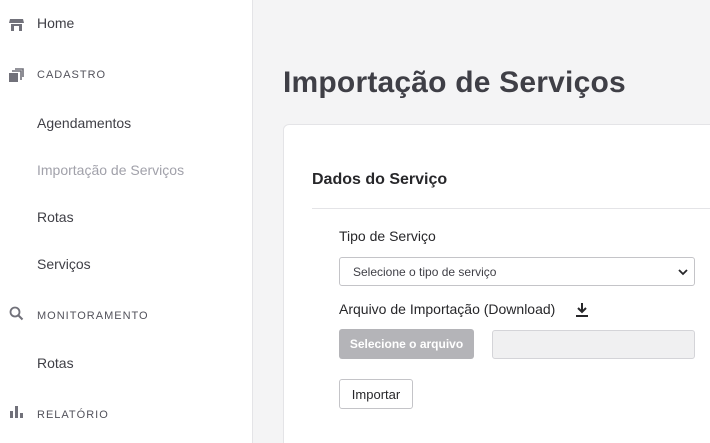 The width and height of the screenshot is (710, 443). Describe the element at coordinates (517, 271) in the screenshot. I see `service-type-select: Selecione o tipo de serviço` at that location.